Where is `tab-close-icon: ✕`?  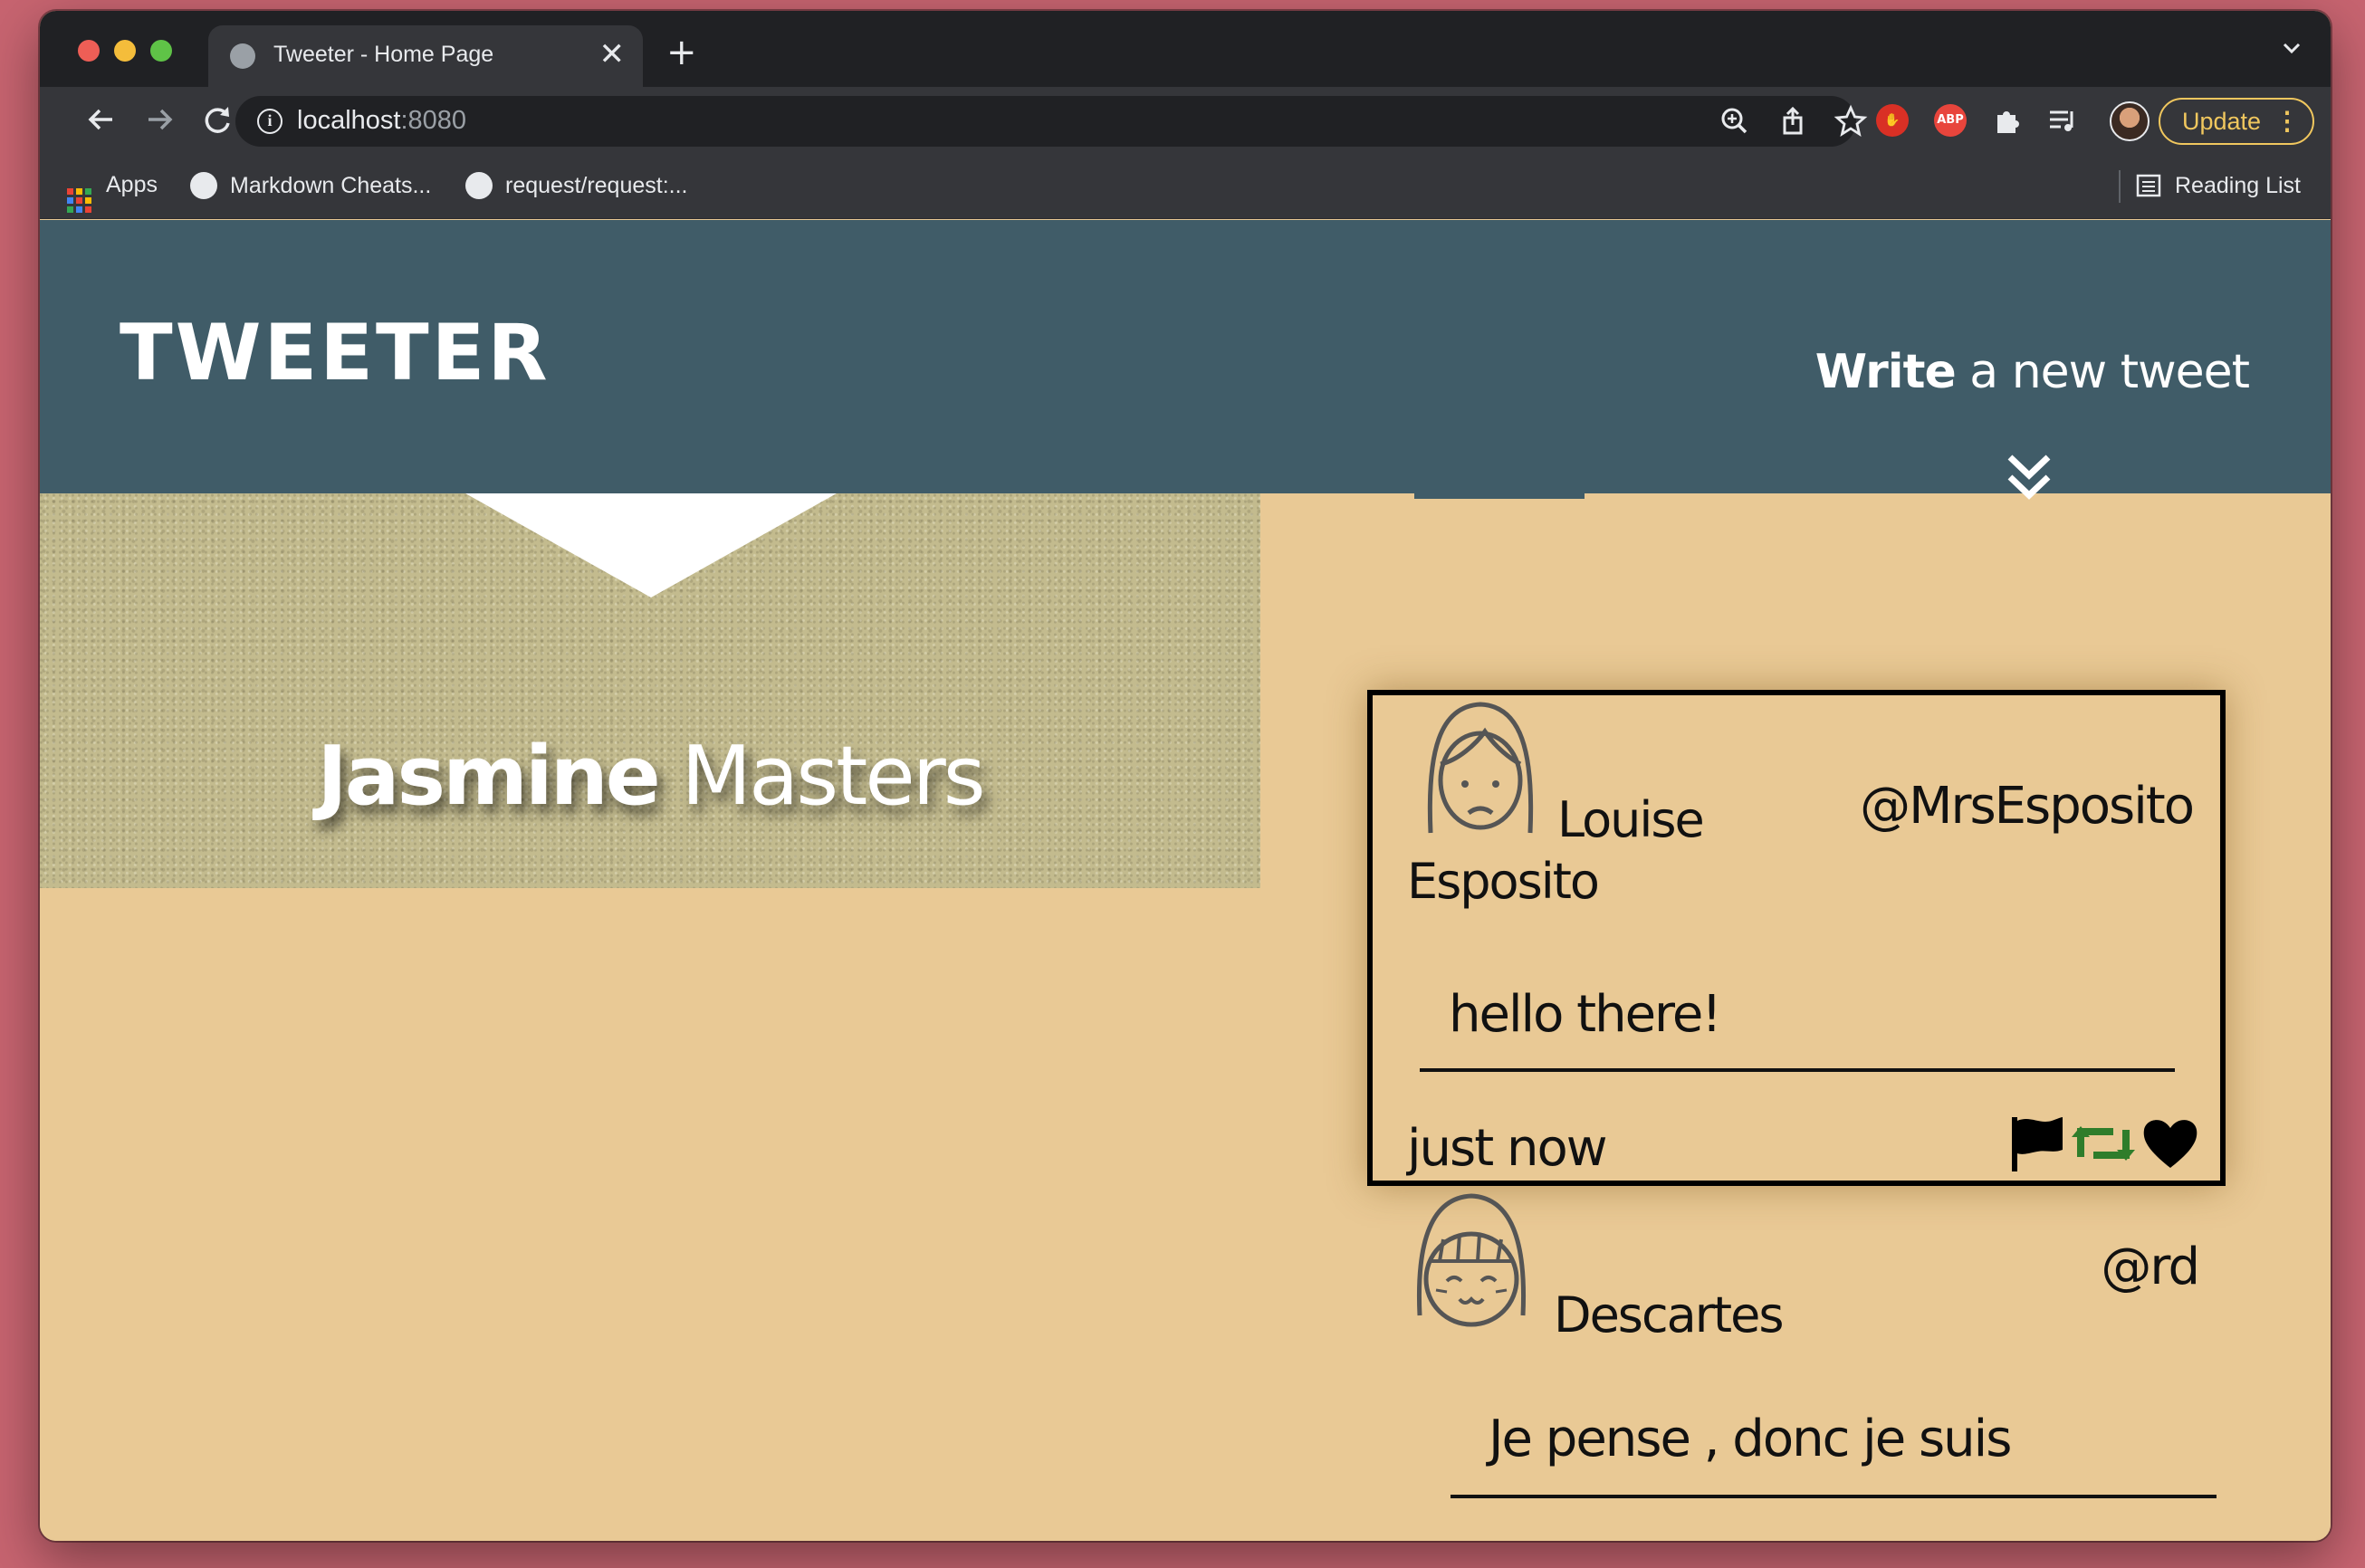 tab-close-icon: ✕ is located at coordinates (612, 54).